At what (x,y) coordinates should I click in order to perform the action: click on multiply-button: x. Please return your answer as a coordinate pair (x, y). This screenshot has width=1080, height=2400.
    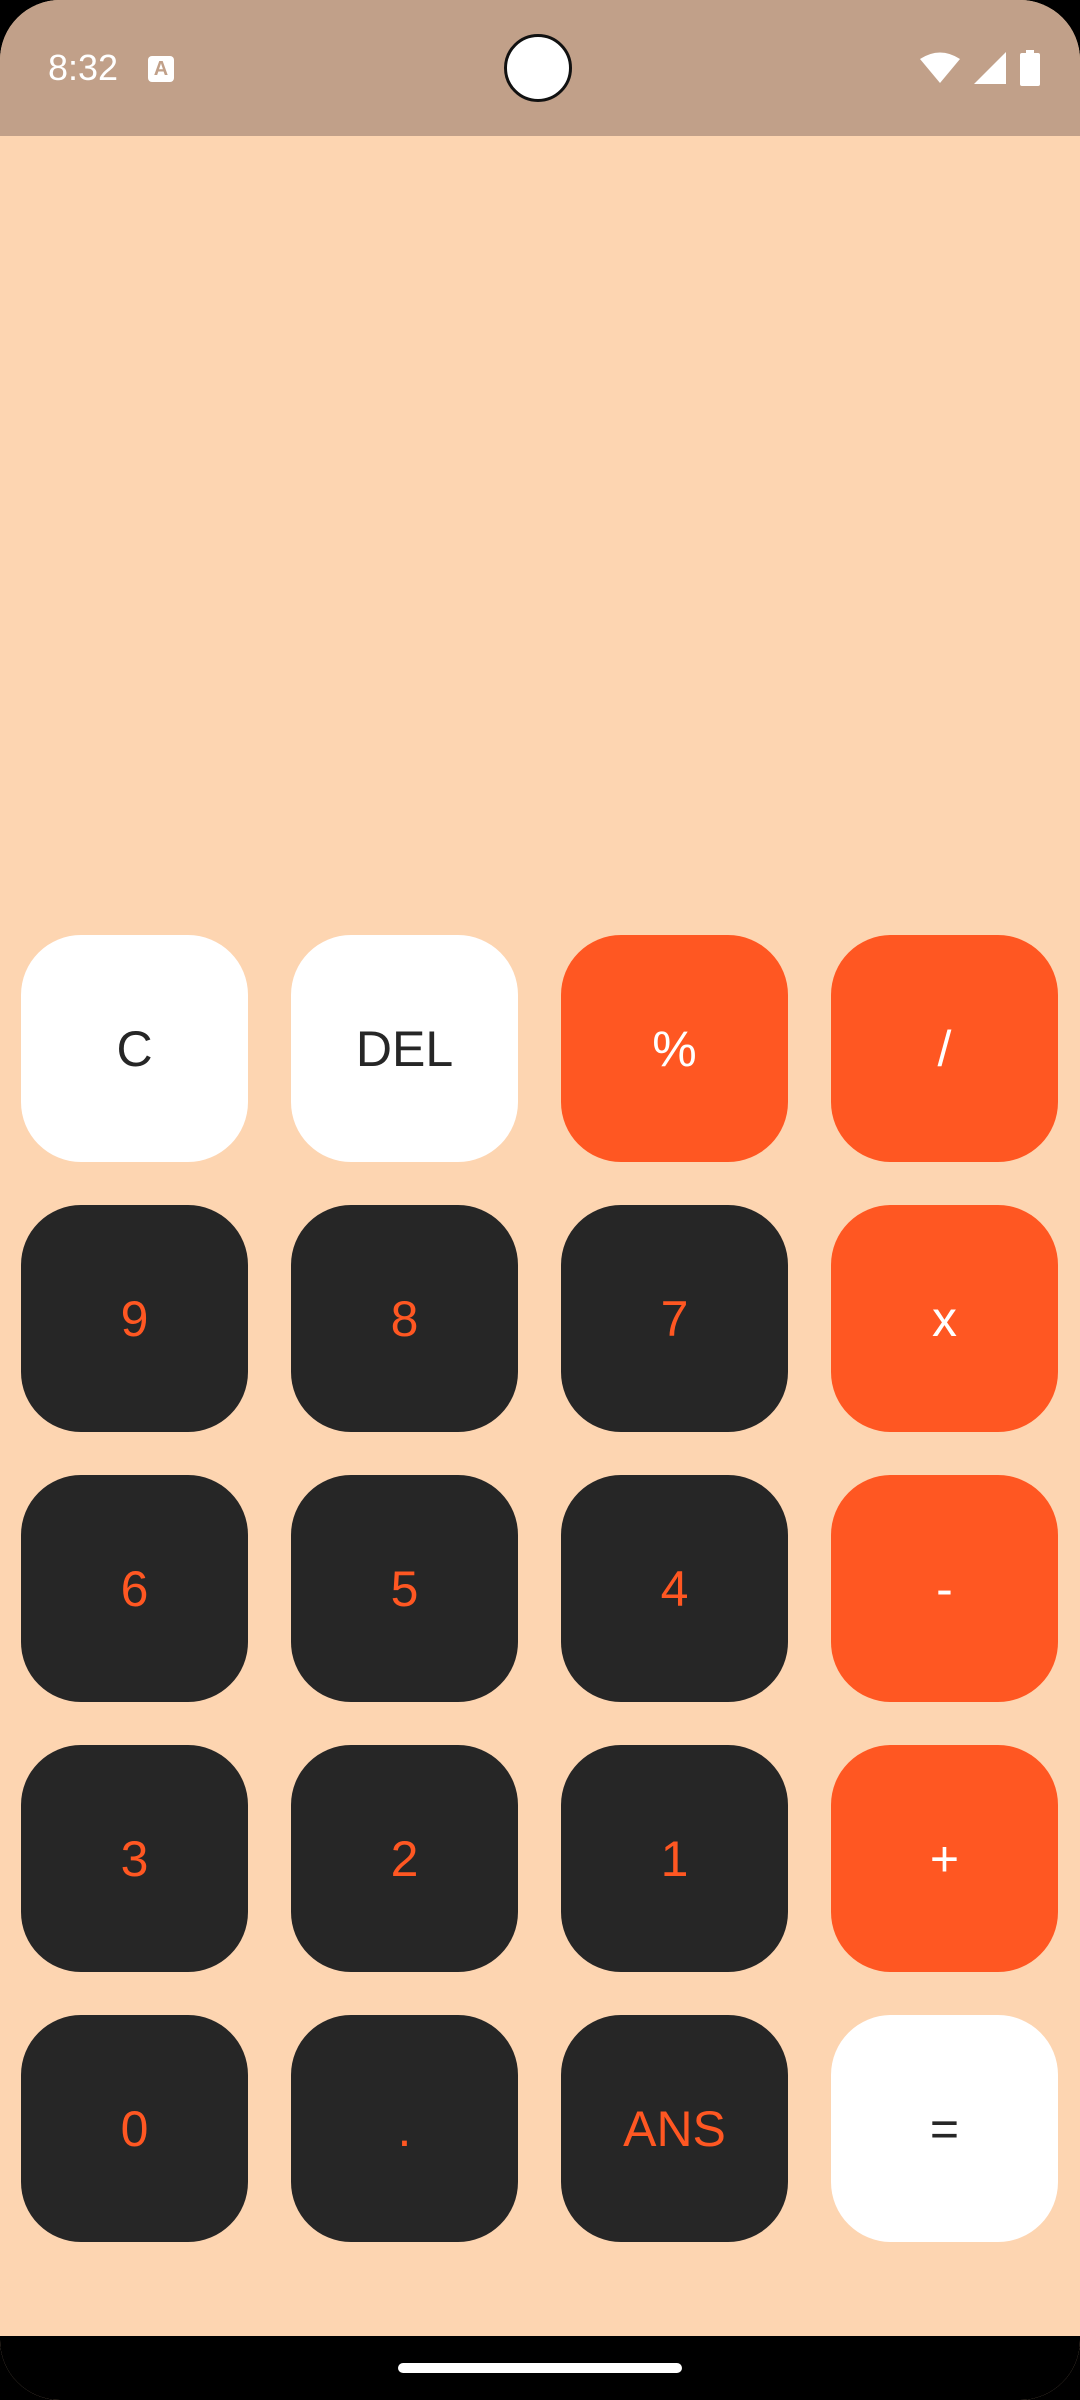
    Looking at the image, I should click on (944, 1318).